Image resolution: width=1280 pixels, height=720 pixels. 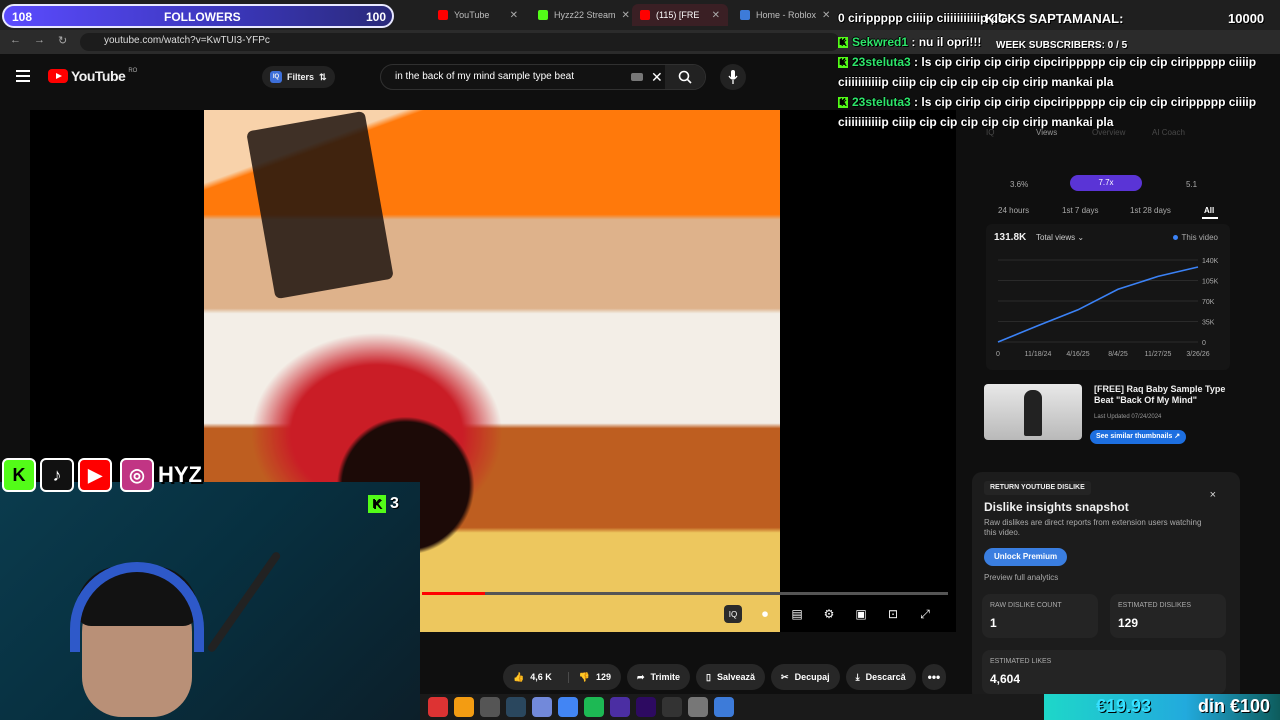 I want to click on stat-value: 4,604, so click(x=1005, y=679).